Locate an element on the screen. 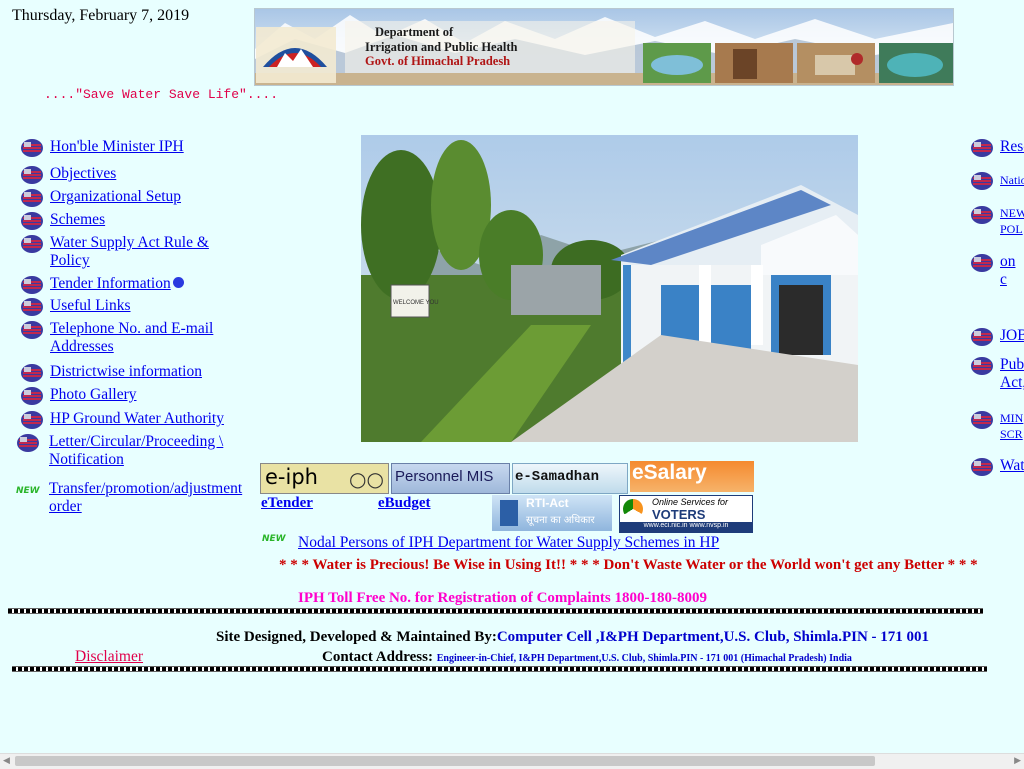  new-badge-icon: NEW is located at coordinates (28, 491).